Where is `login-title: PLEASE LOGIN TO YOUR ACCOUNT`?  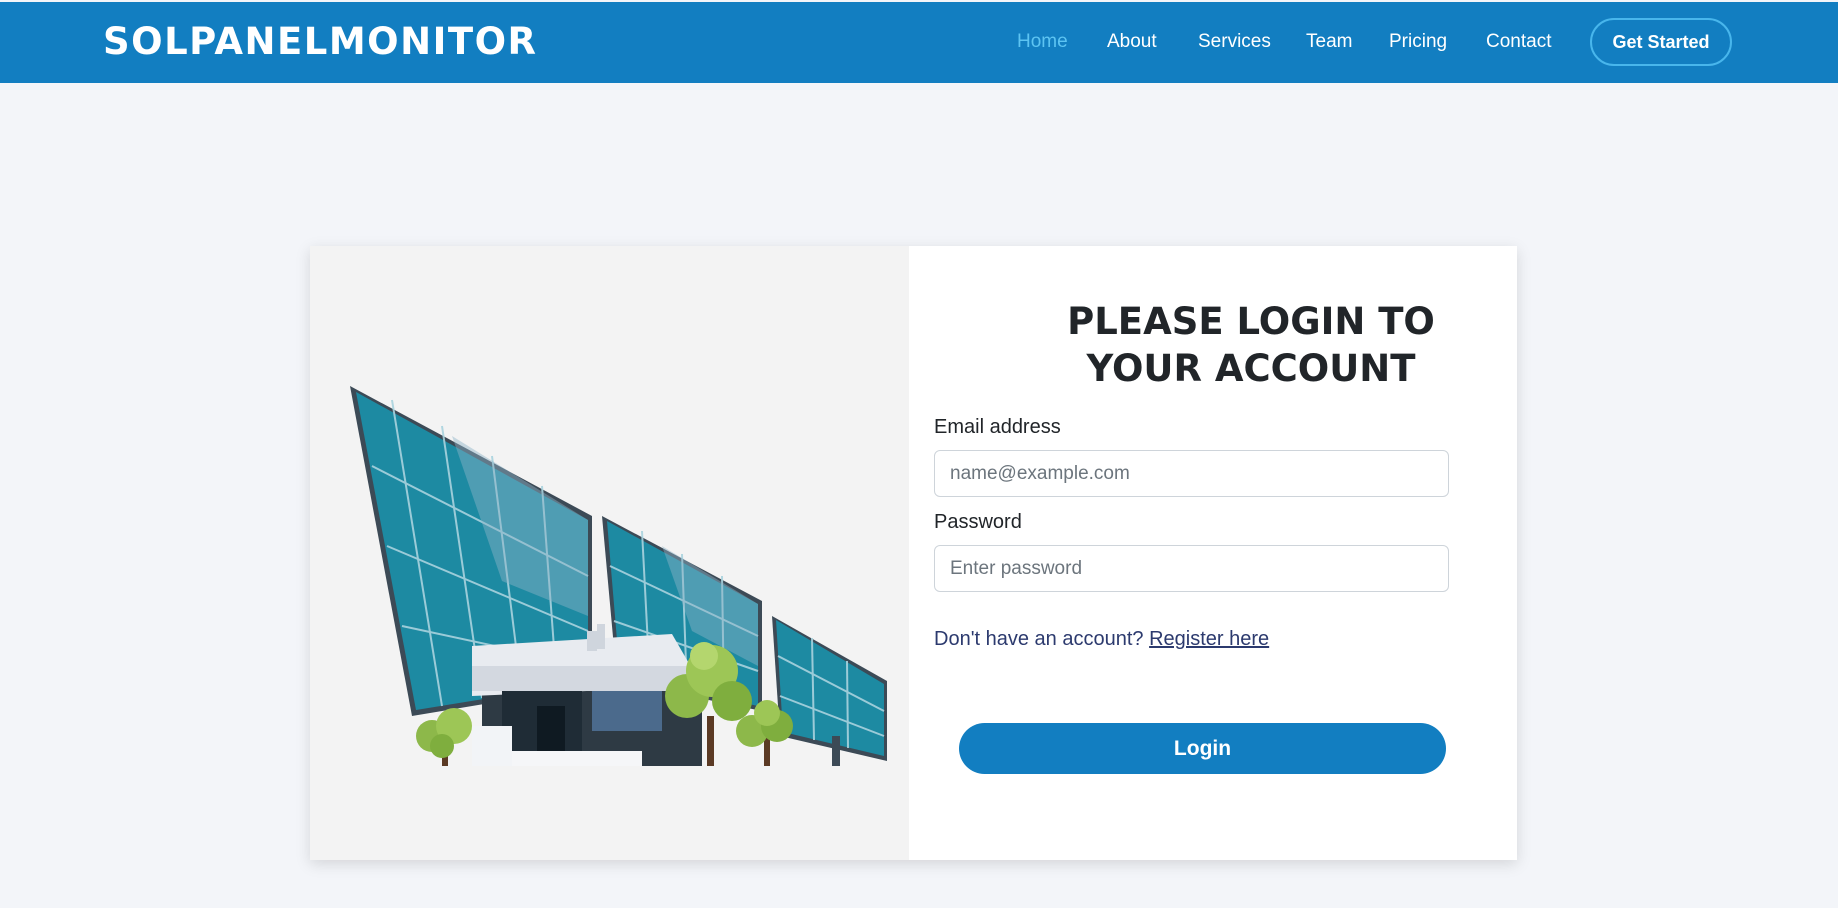
login-title: PLEASE LOGIN TO YOUR ACCOUNT is located at coordinates (1251, 345).